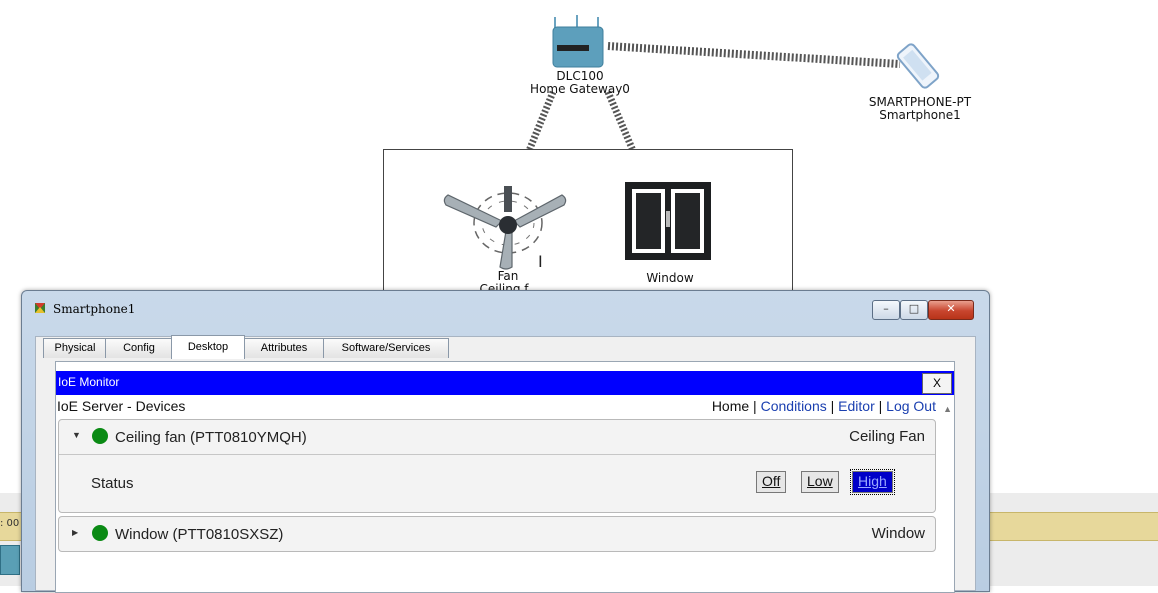 The width and height of the screenshot is (1158, 593). Describe the element at coordinates (794, 406) in the screenshot. I see `nav-conditions-link: Conditions` at that location.